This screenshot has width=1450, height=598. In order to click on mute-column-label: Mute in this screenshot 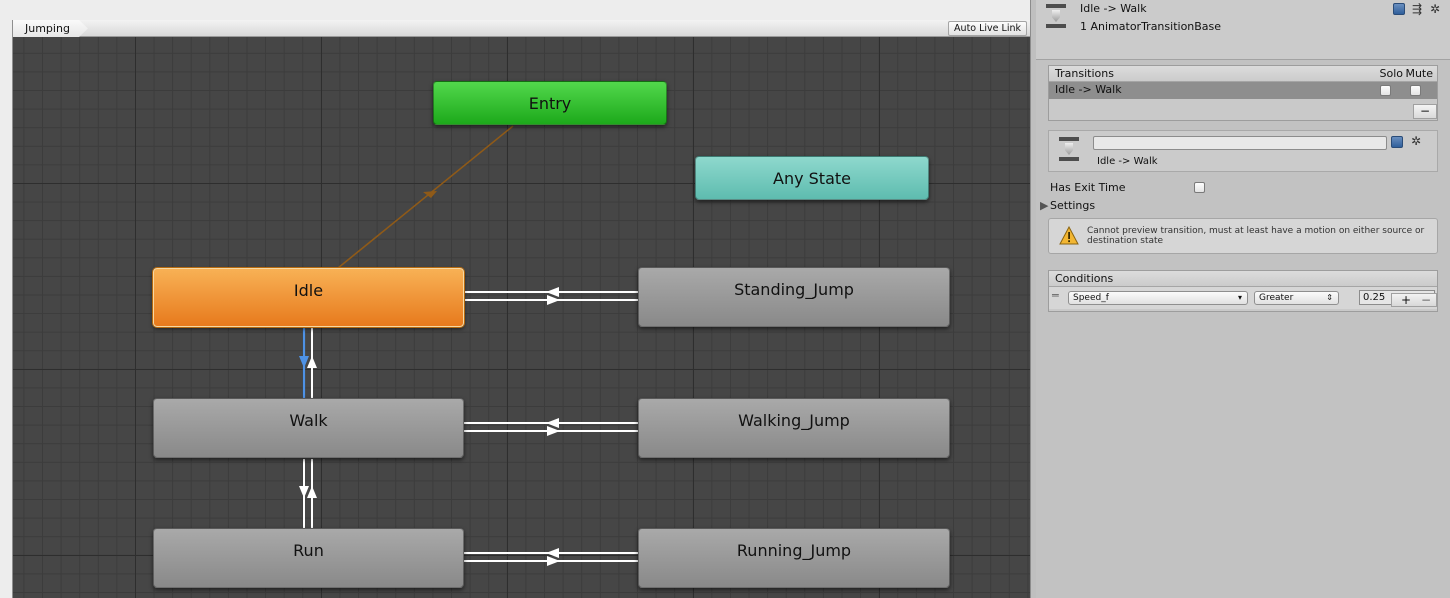, I will do `click(1419, 73)`.